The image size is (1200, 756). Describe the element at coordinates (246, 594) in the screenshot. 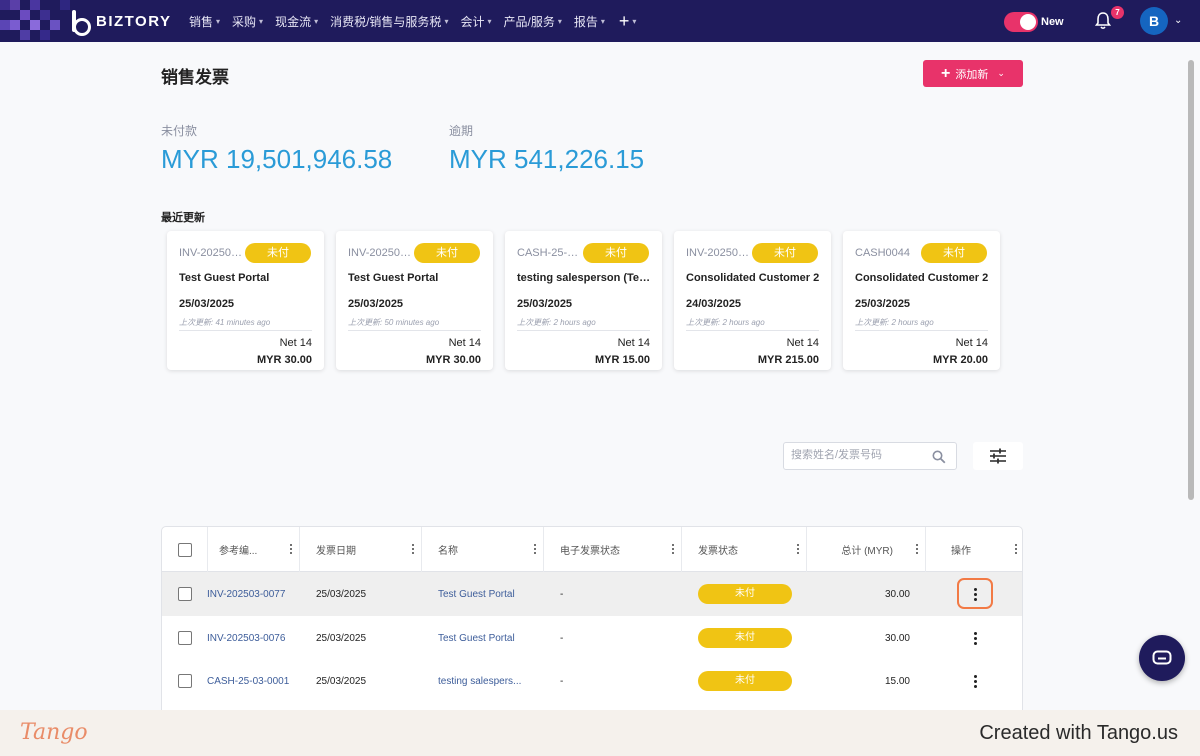

I see `invoice-ref-link: INV-202503-0077` at that location.